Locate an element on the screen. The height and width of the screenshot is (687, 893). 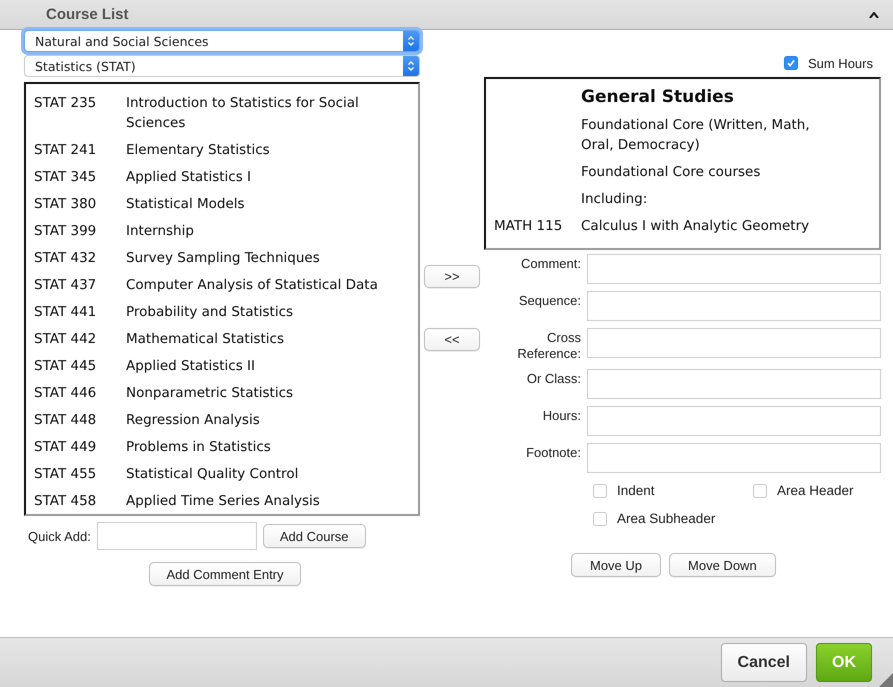
field-label: Comment: is located at coordinates (550, 263).